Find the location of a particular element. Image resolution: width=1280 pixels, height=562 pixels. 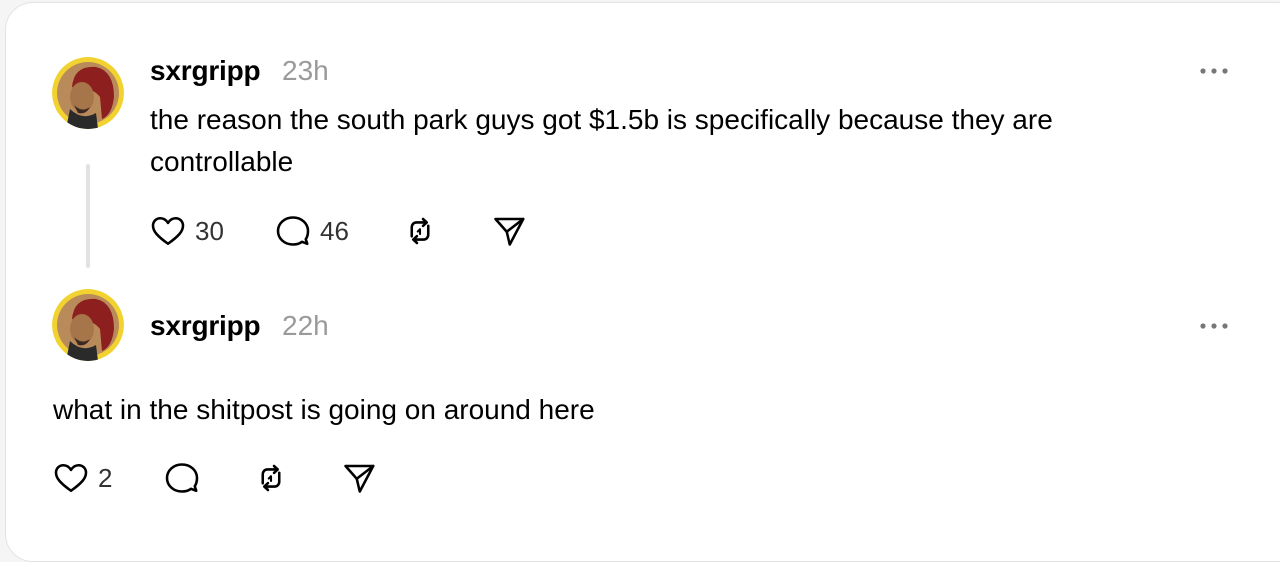

post-timestamp: 23h is located at coordinates (305, 71).